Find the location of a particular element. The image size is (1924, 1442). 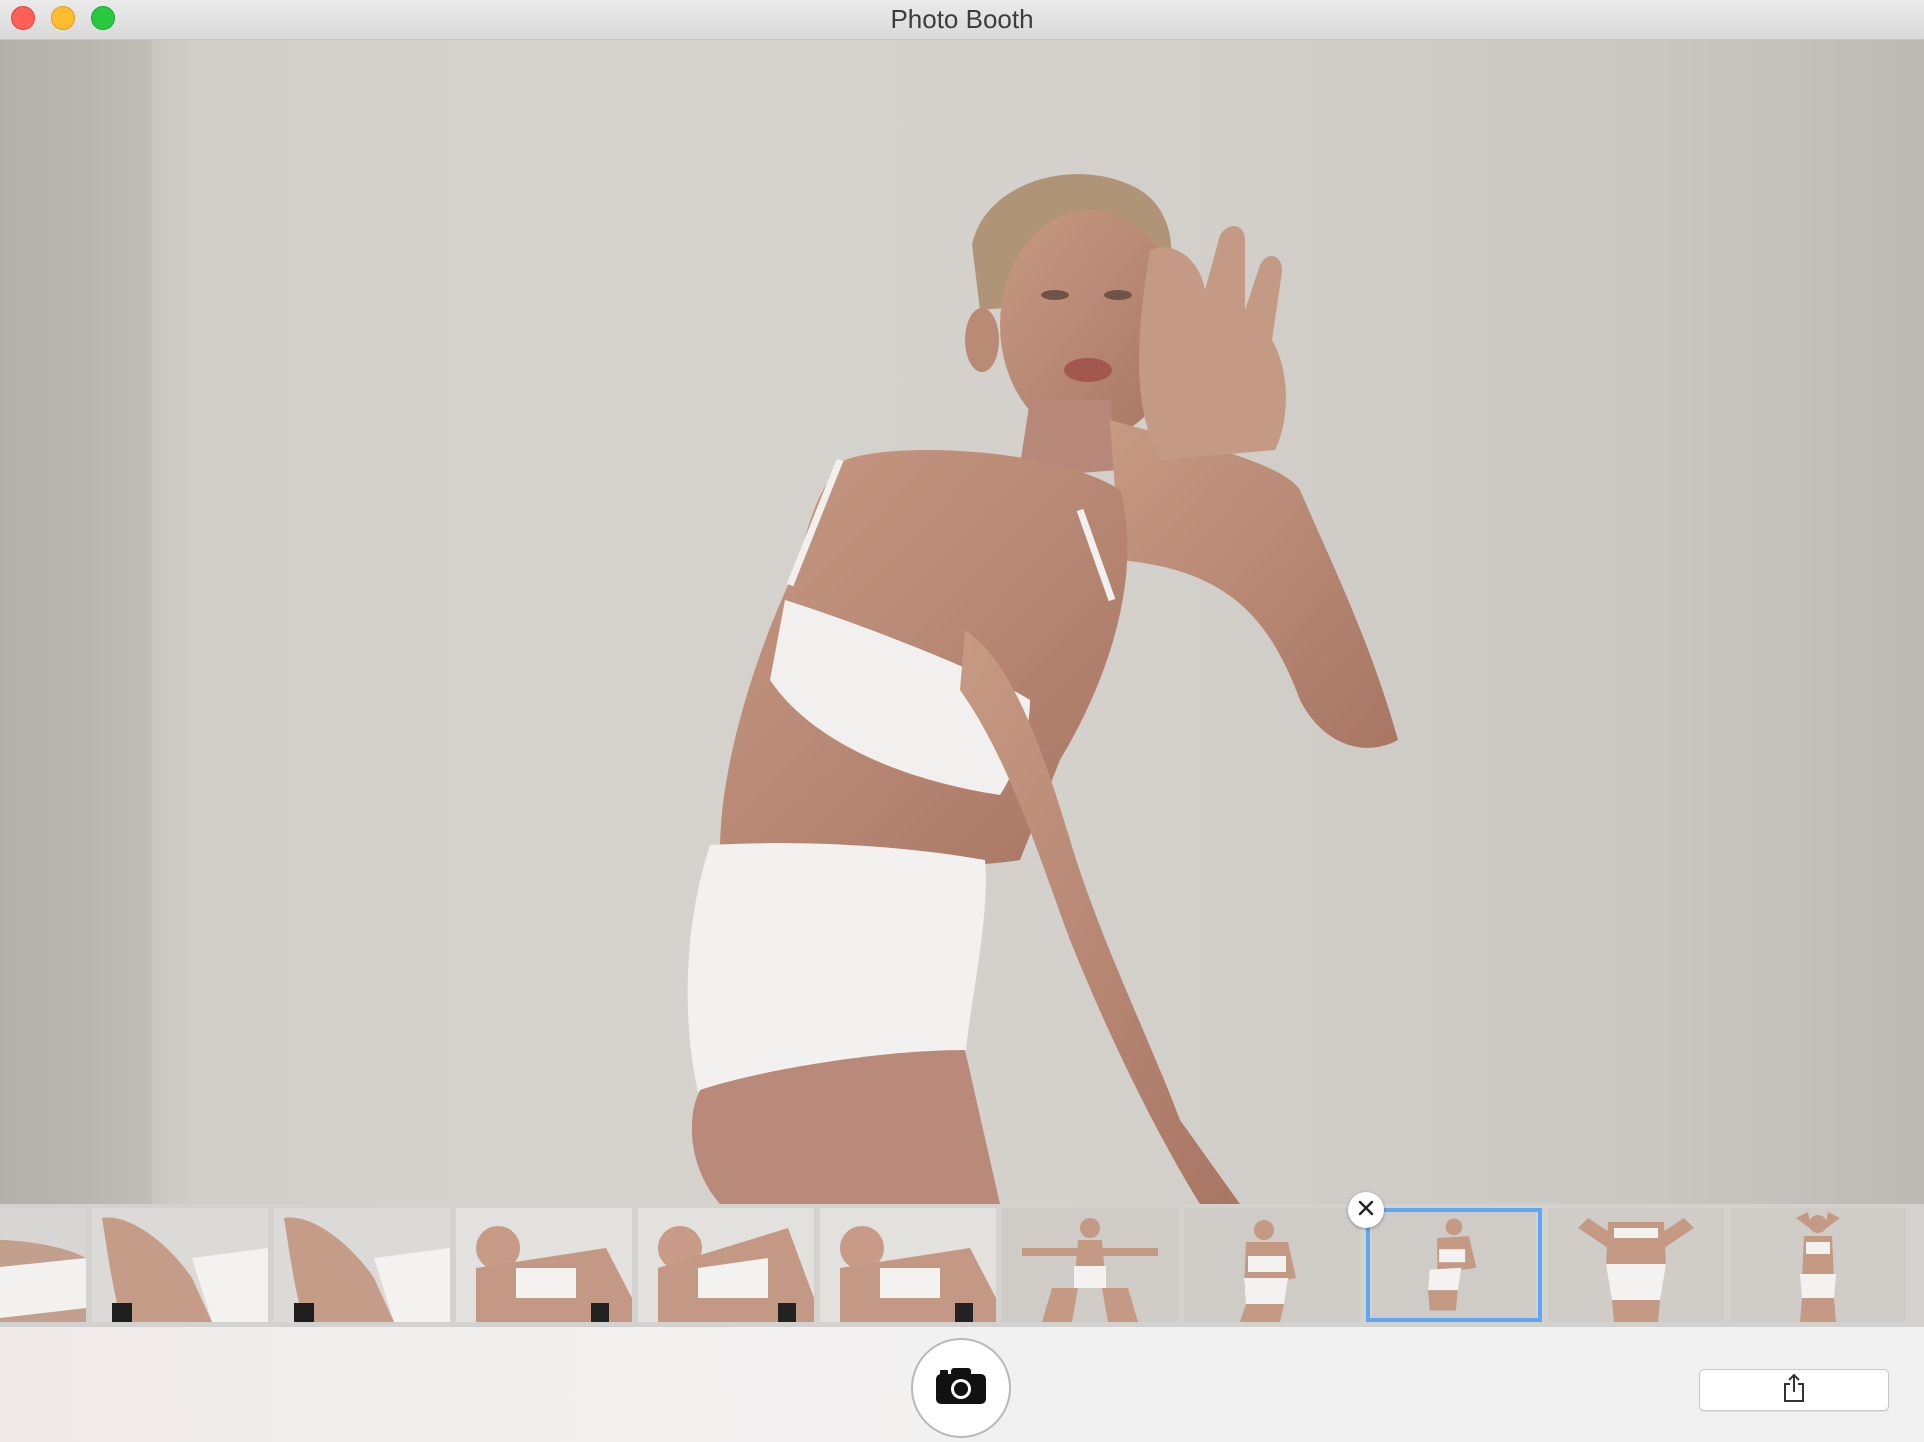

delete-photo-button is located at coordinates (1366, 1210).